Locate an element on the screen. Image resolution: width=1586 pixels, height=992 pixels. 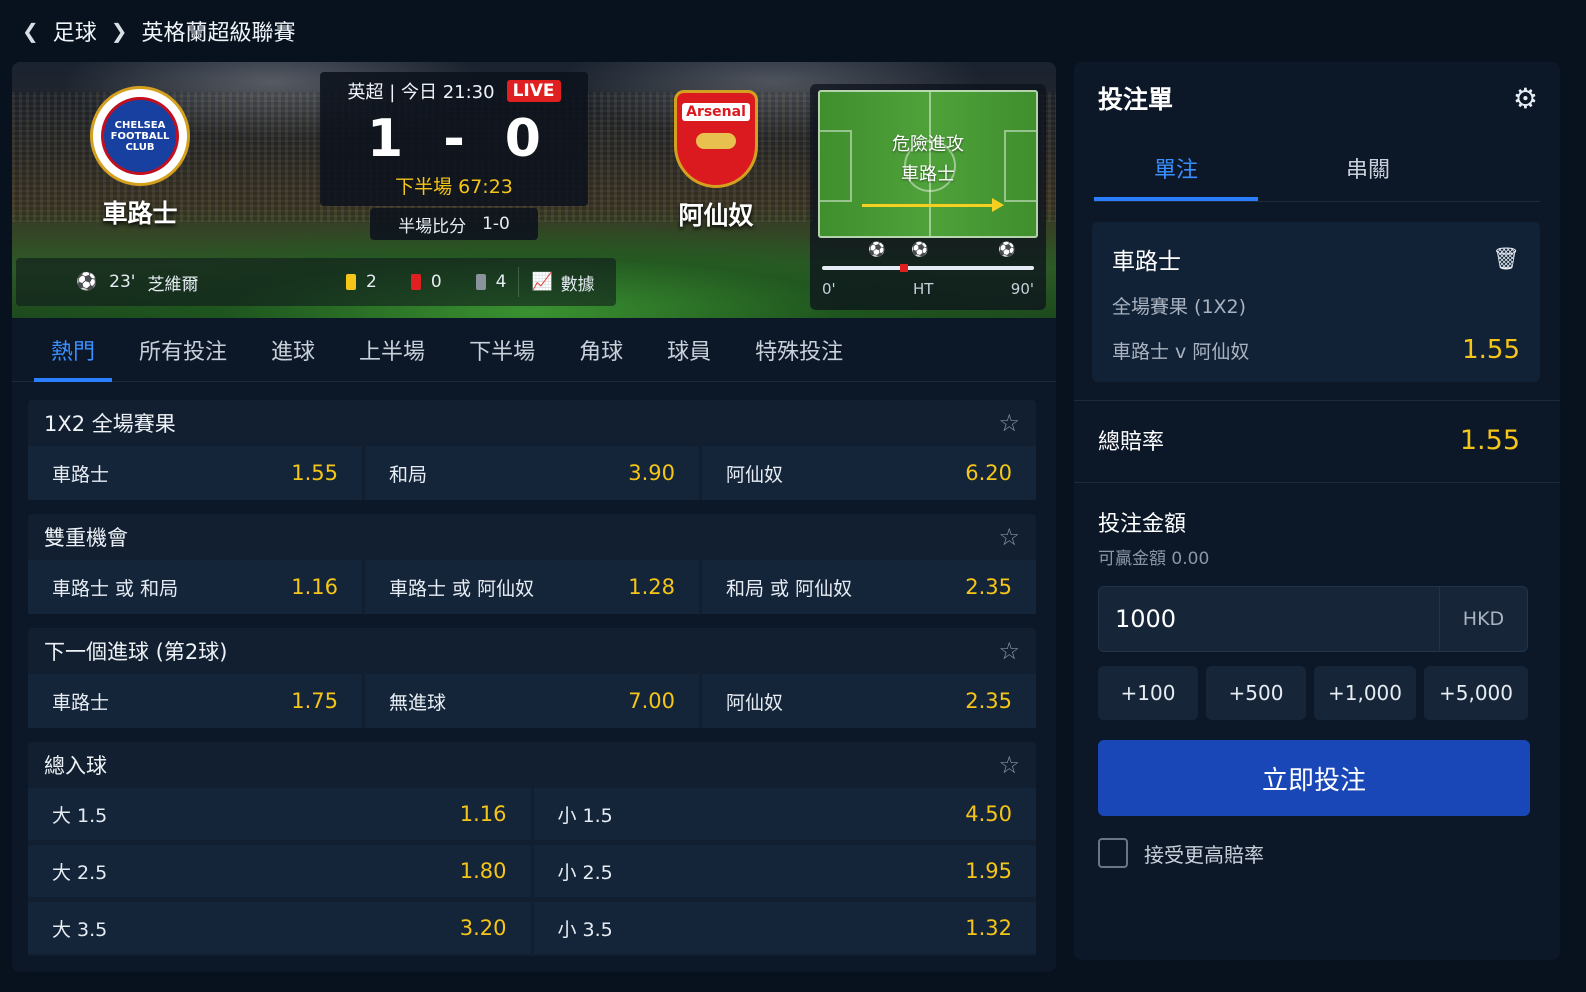
stats-button: 📈 數據 is located at coordinates (562, 282).